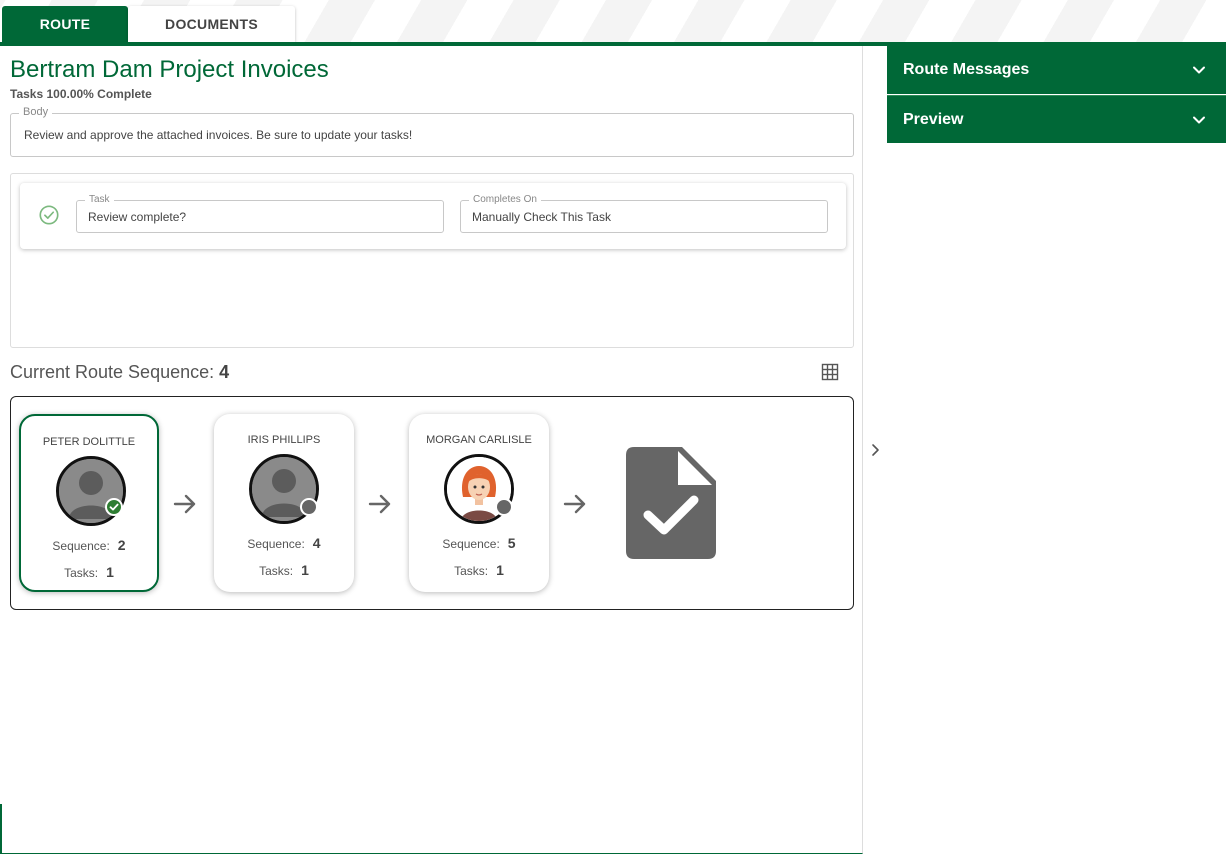 This screenshot has height=854, width=1226. What do you see at coordinates (875, 450) in the screenshot?
I see `chevron-right-icon` at bounding box center [875, 450].